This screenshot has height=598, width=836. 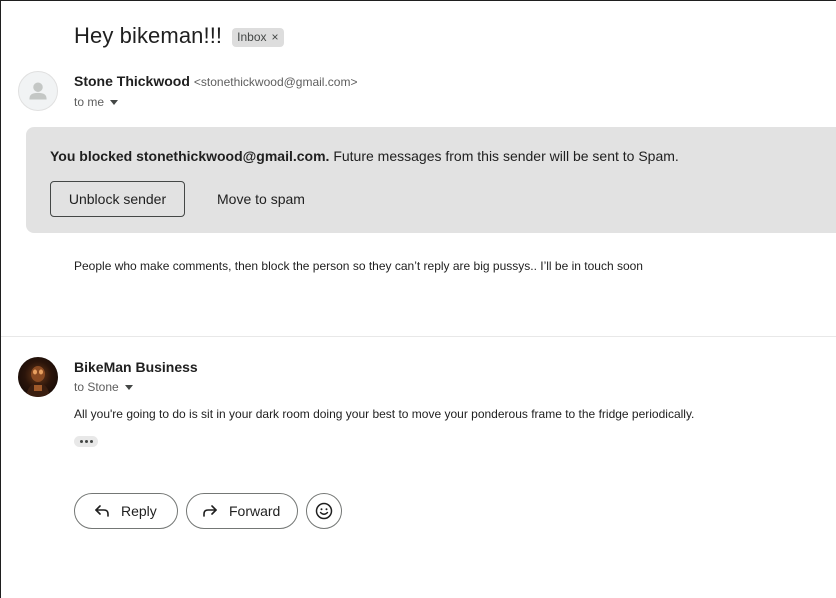 What do you see at coordinates (261, 199) in the screenshot?
I see `move-to-spam-button: Move to spam` at bounding box center [261, 199].